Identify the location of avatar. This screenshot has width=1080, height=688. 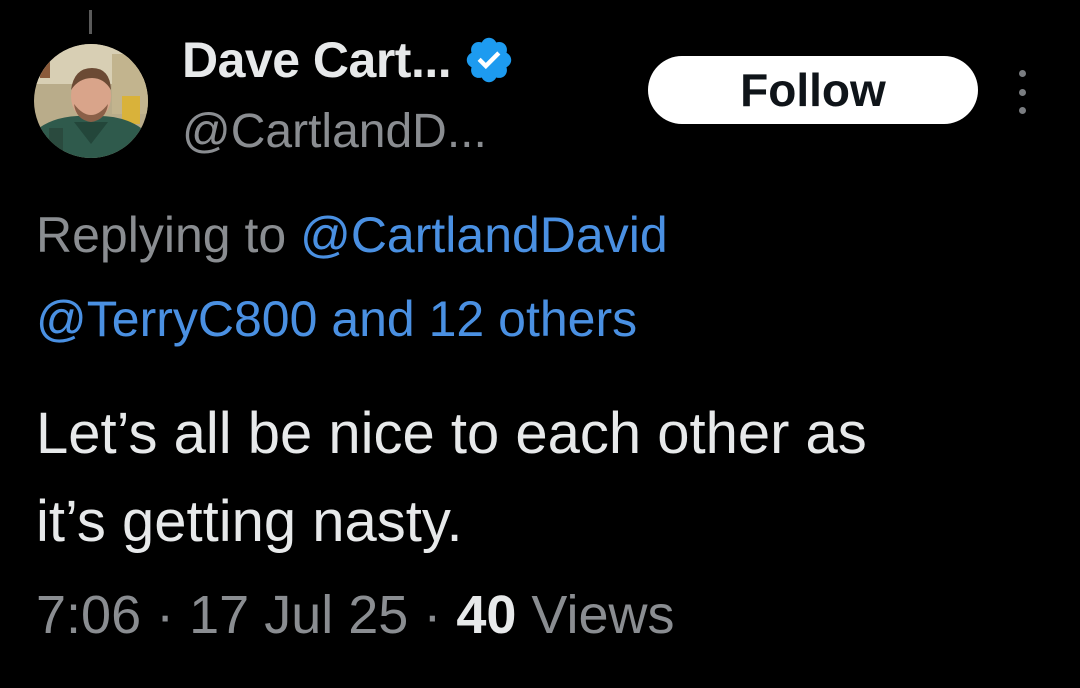
(91, 101).